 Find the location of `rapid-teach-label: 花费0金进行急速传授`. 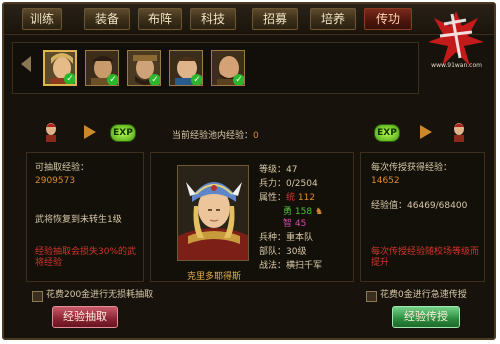

rapid-teach-label: 花费0金进行急速传授 is located at coordinates (423, 295).